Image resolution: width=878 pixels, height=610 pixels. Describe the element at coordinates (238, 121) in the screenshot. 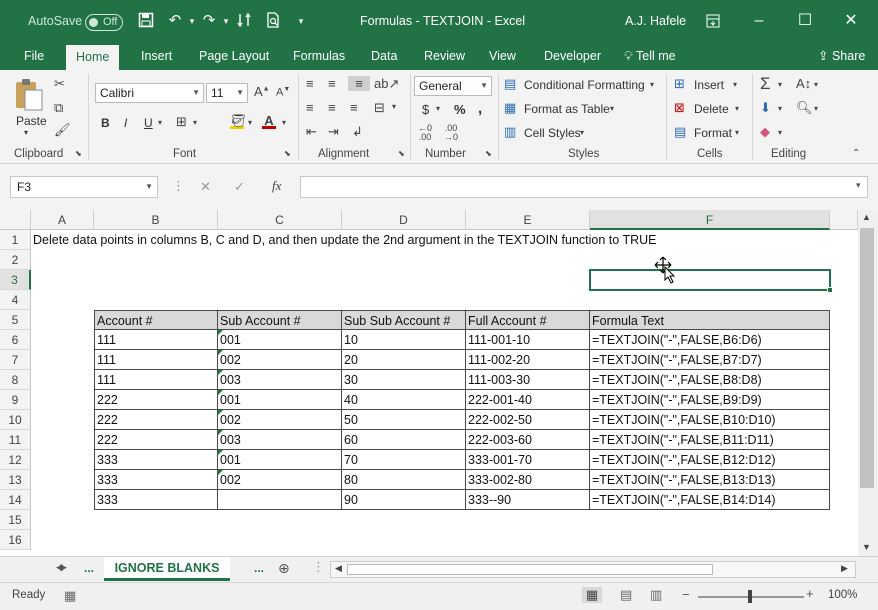

I see `fill-color-icon: 🪣︎` at that location.